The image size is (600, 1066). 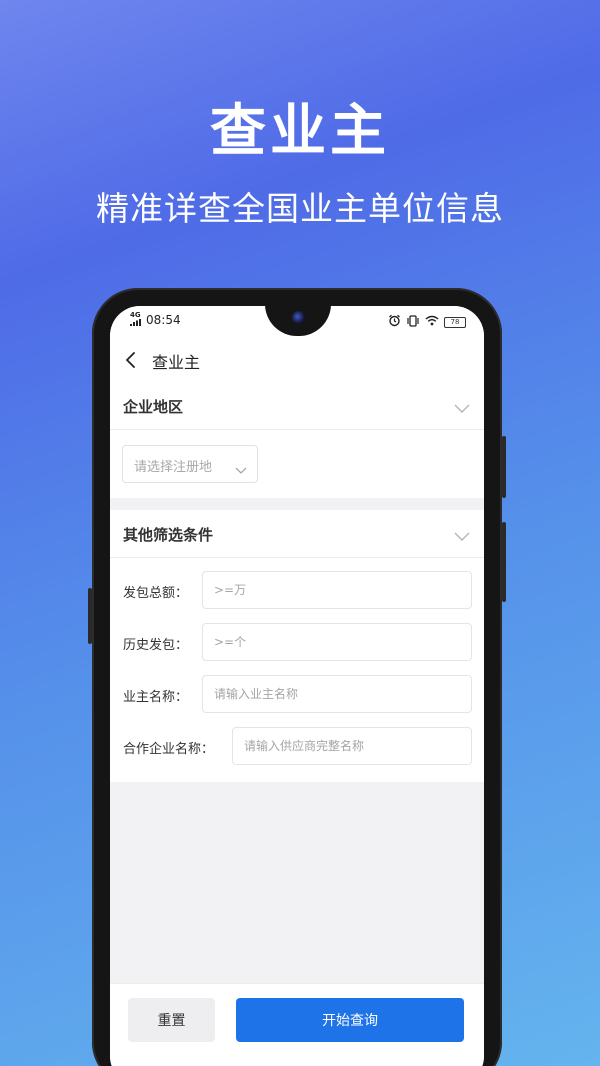 I want to click on bottom-action-bar: 重置 开始查询, so click(x=297, y=1024).